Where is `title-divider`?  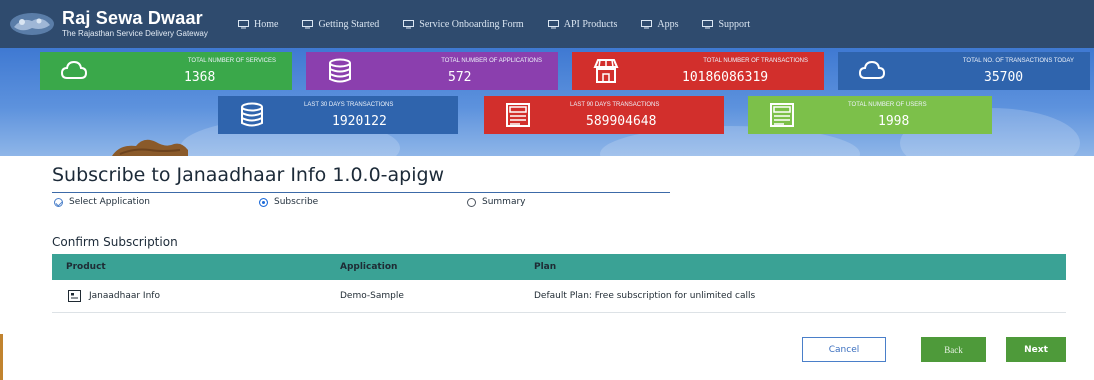 title-divider is located at coordinates (361, 192).